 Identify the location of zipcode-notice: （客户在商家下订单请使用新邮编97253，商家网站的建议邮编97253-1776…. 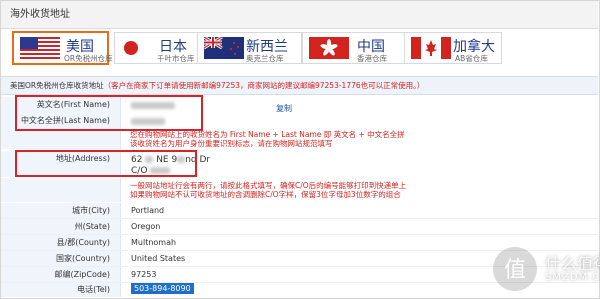
(264, 85).